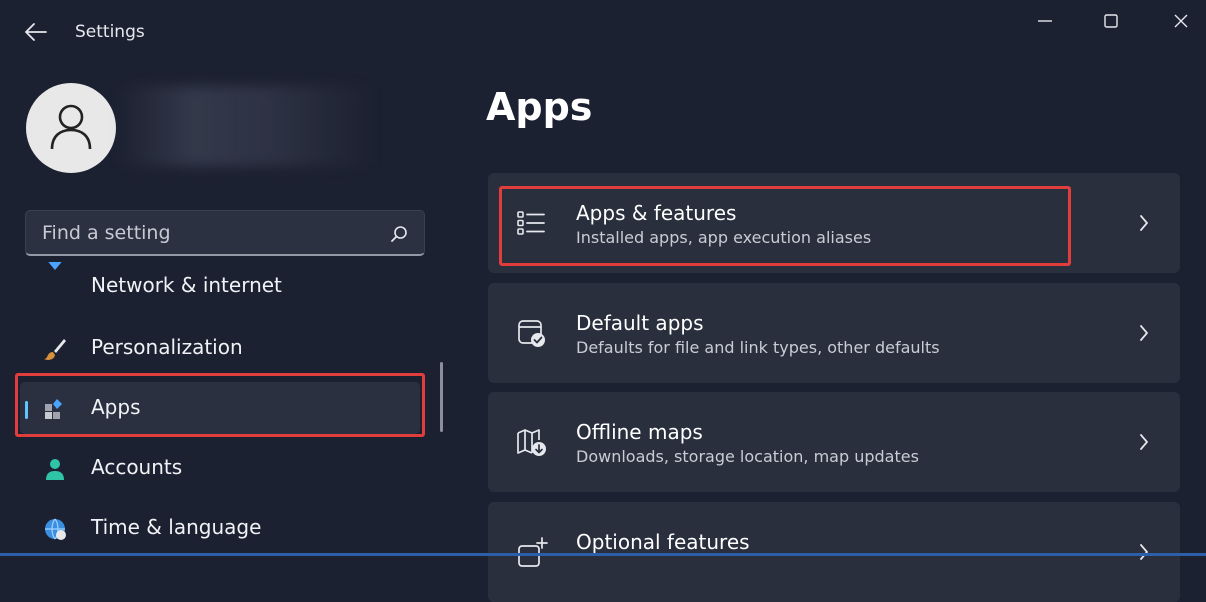  Describe the element at coordinates (137, 467) in the screenshot. I see `sidebar-item-label: Accounts` at that location.